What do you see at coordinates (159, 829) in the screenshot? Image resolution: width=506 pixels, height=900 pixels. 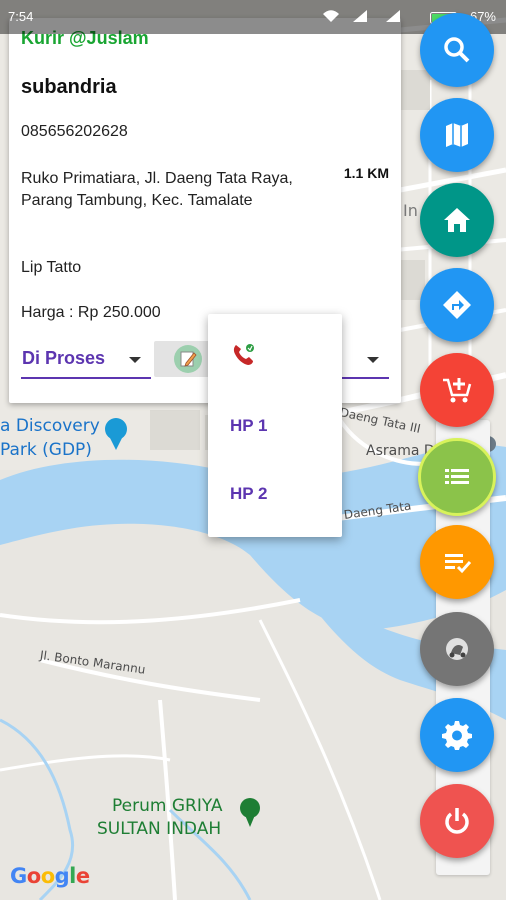 I see `poi-label: SULTAN INDAH` at bounding box center [159, 829].